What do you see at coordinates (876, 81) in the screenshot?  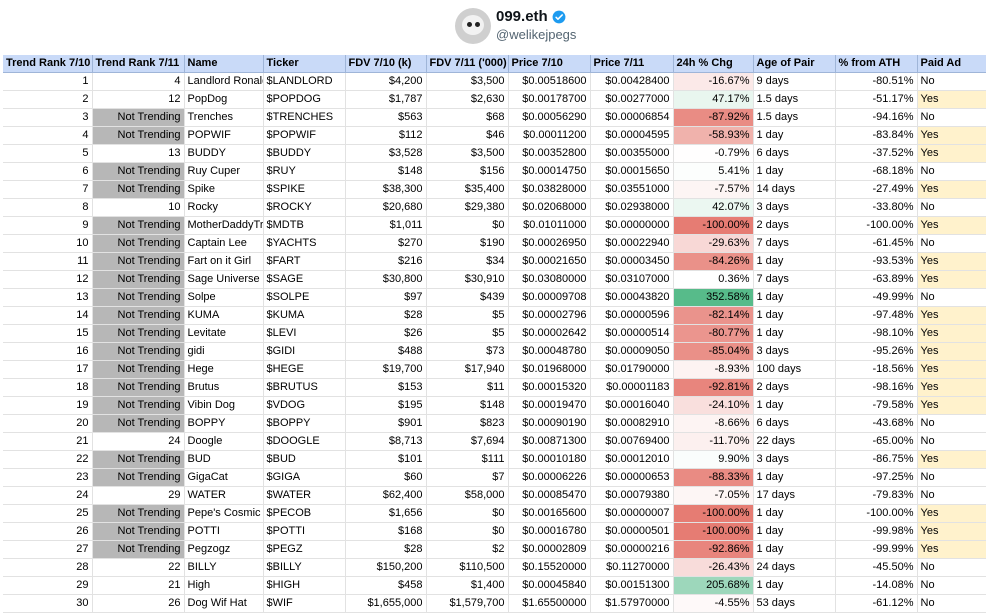 I see `table-cell: -80.51%` at bounding box center [876, 81].